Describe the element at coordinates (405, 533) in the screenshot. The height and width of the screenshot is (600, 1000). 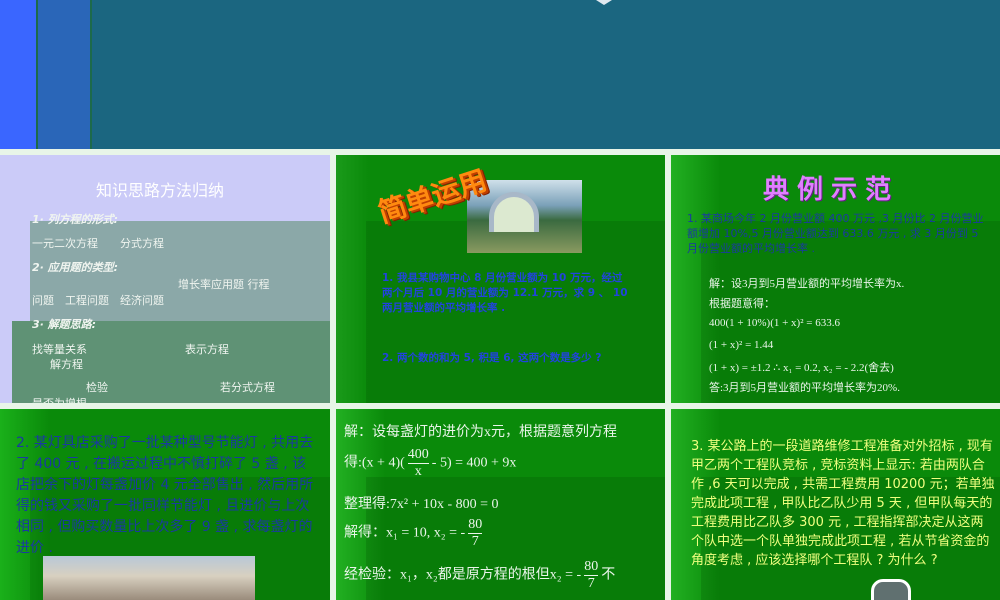
I see `eq-part: 解得：x₁ = 10, x₂ = -` at that location.